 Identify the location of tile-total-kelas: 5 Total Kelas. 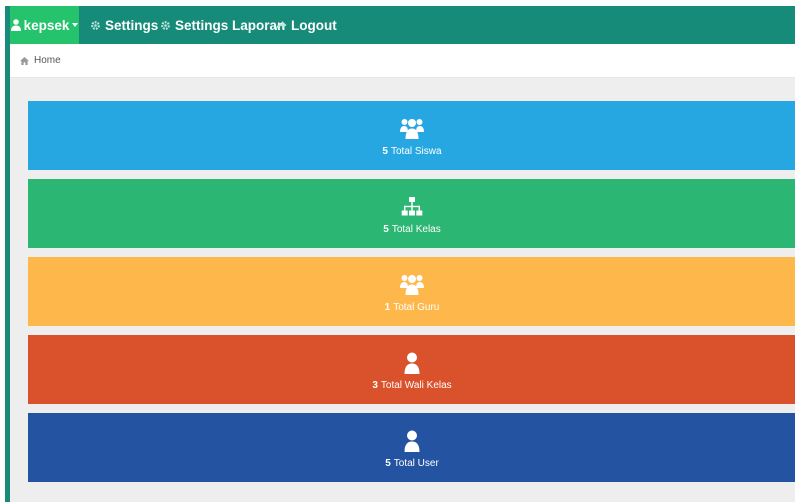
(411, 213).